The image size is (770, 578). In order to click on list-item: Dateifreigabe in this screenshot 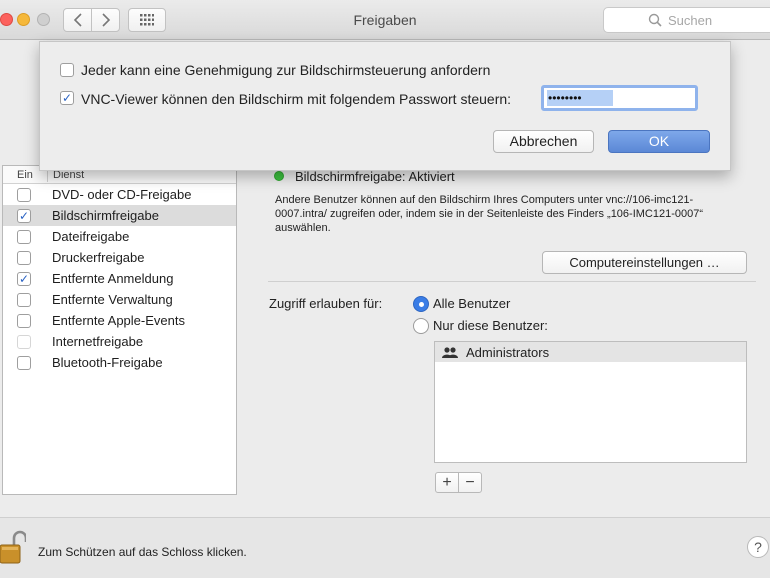, I will do `click(119, 236)`.